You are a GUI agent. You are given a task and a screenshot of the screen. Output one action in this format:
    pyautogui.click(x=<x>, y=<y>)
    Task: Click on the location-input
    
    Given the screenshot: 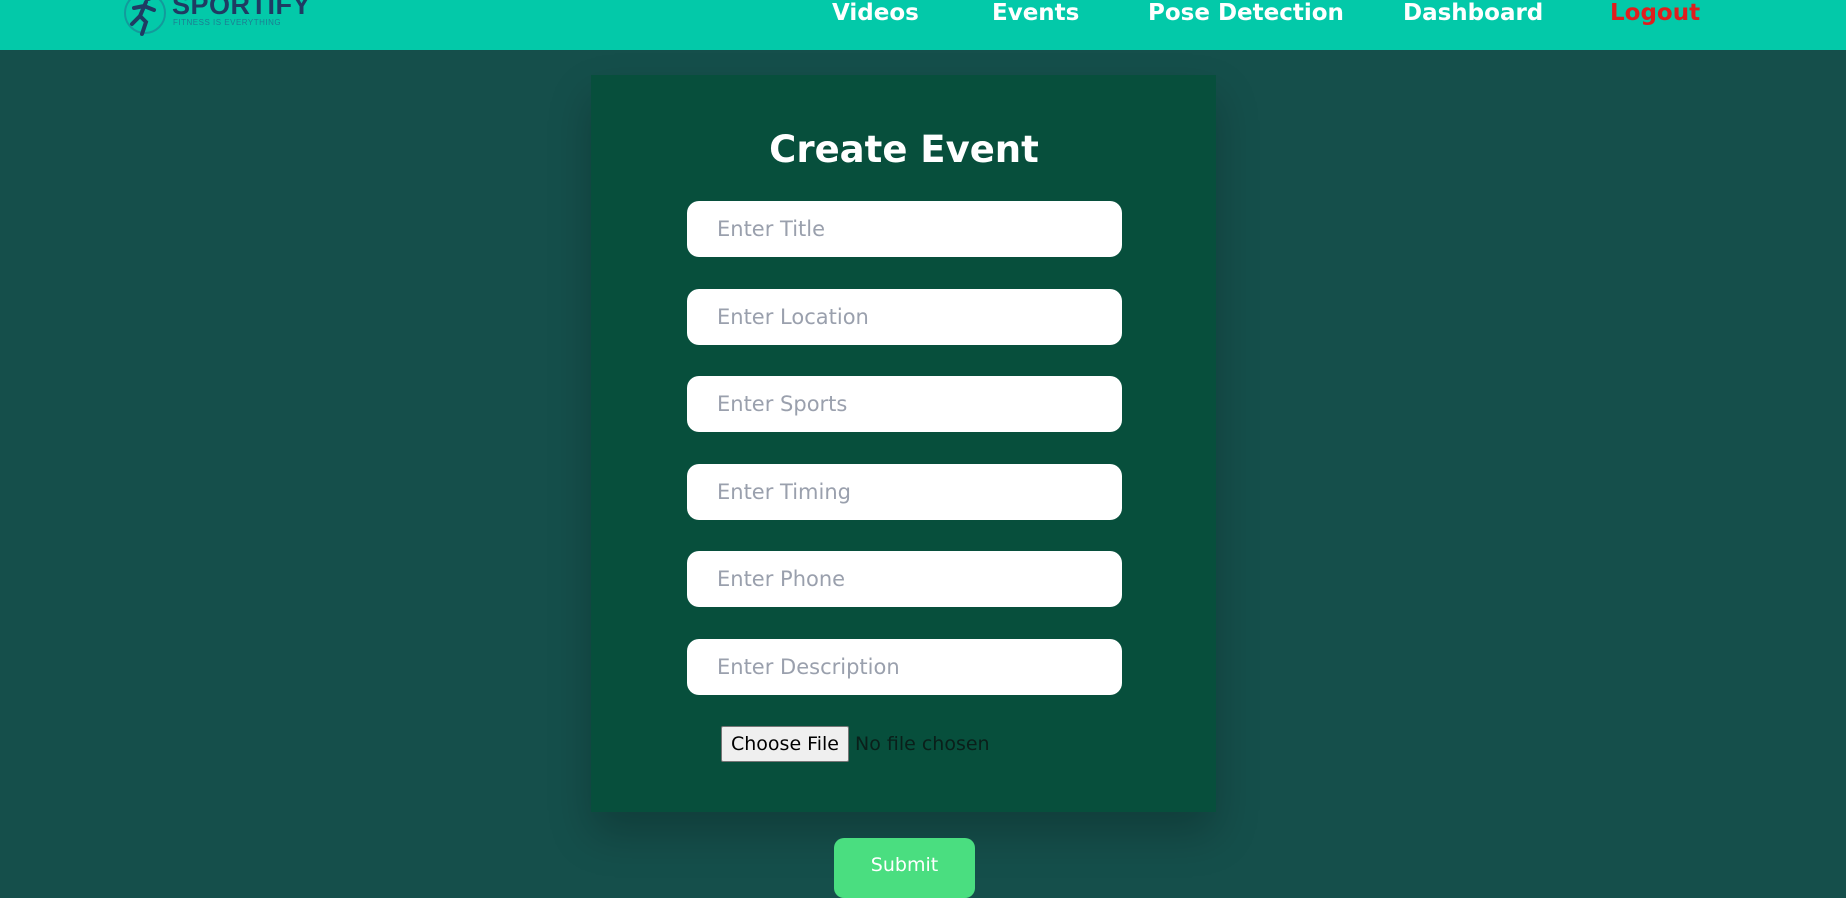 What is the action you would take?
    pyautogui.click(x=904, y=317)
    